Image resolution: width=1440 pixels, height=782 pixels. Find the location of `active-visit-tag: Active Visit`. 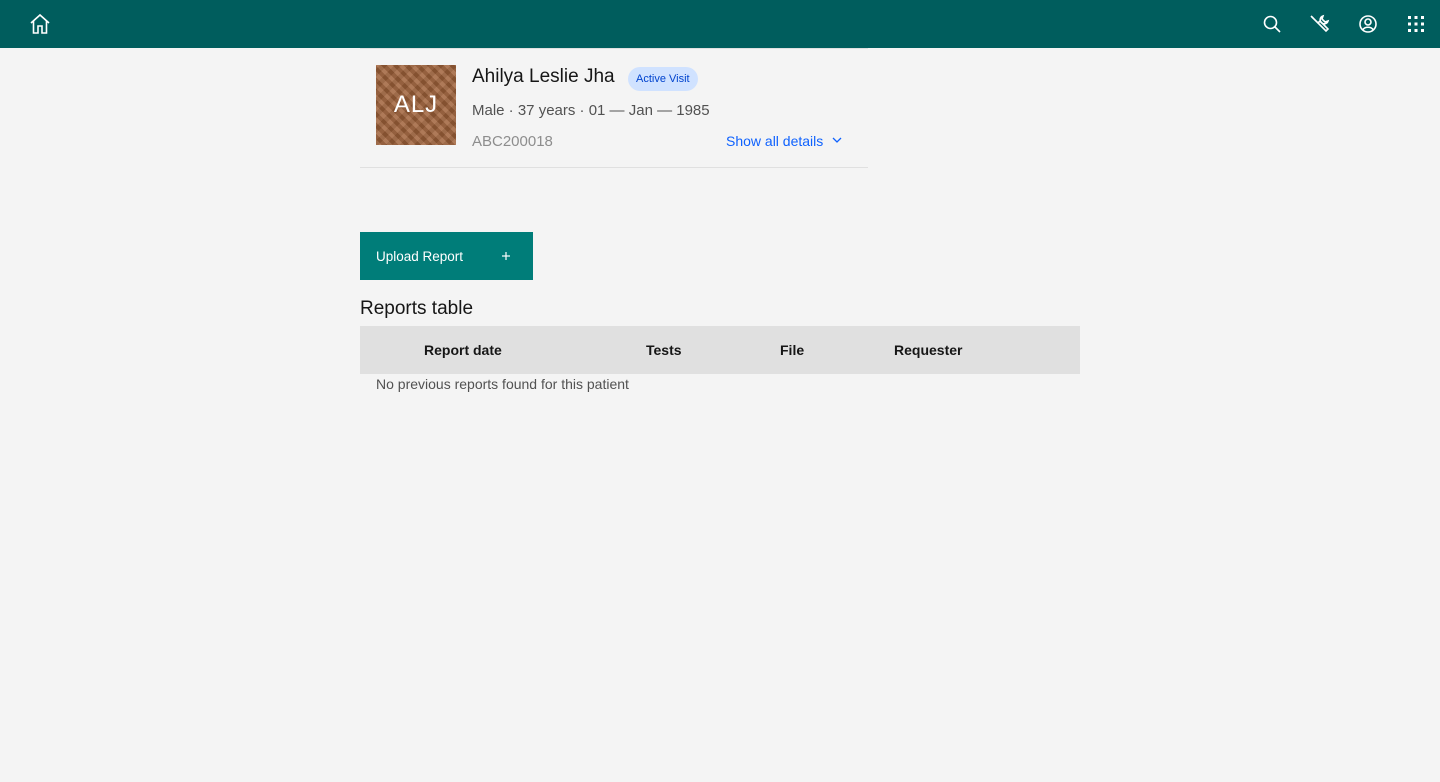

active-visit-tag: Active Visit is located at coordinates (663, 79).